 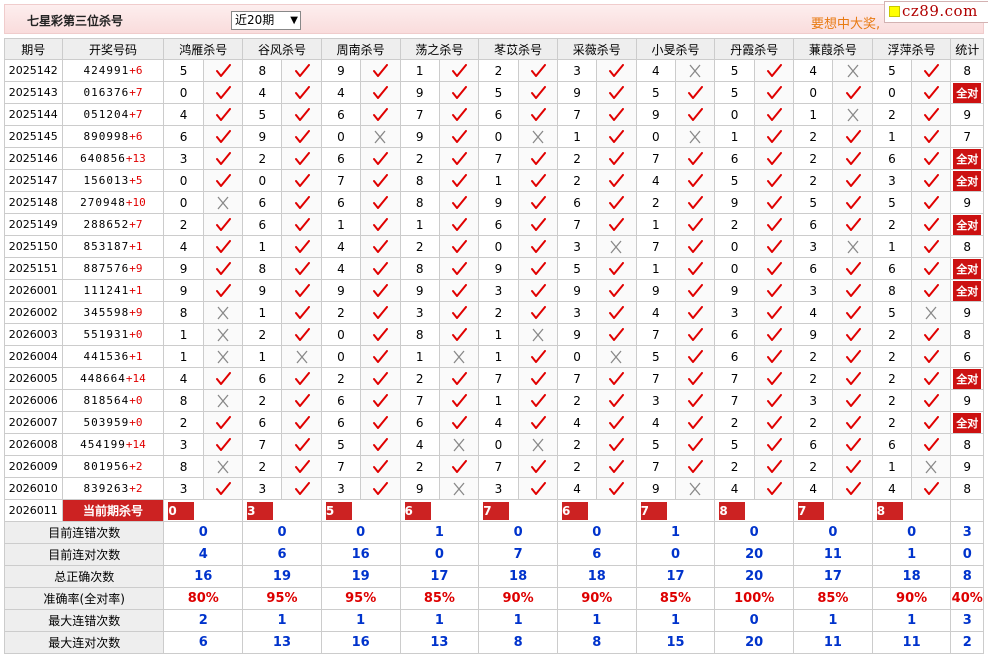 I want to click on current-kill-cell: 8, so click(x=911, y=510).